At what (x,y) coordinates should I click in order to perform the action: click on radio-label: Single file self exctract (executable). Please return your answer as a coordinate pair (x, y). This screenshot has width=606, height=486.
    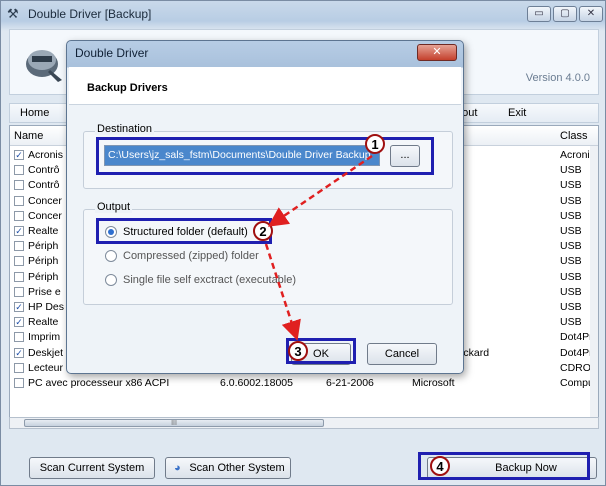
    Looking at the image, I should click on (210, 280).